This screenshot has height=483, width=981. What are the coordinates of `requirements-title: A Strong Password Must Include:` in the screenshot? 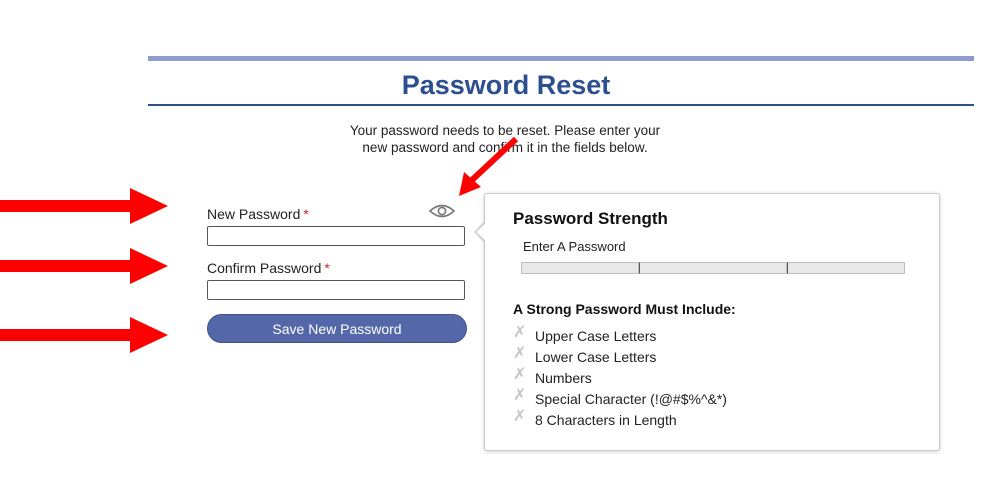 It's located at (624, 309).